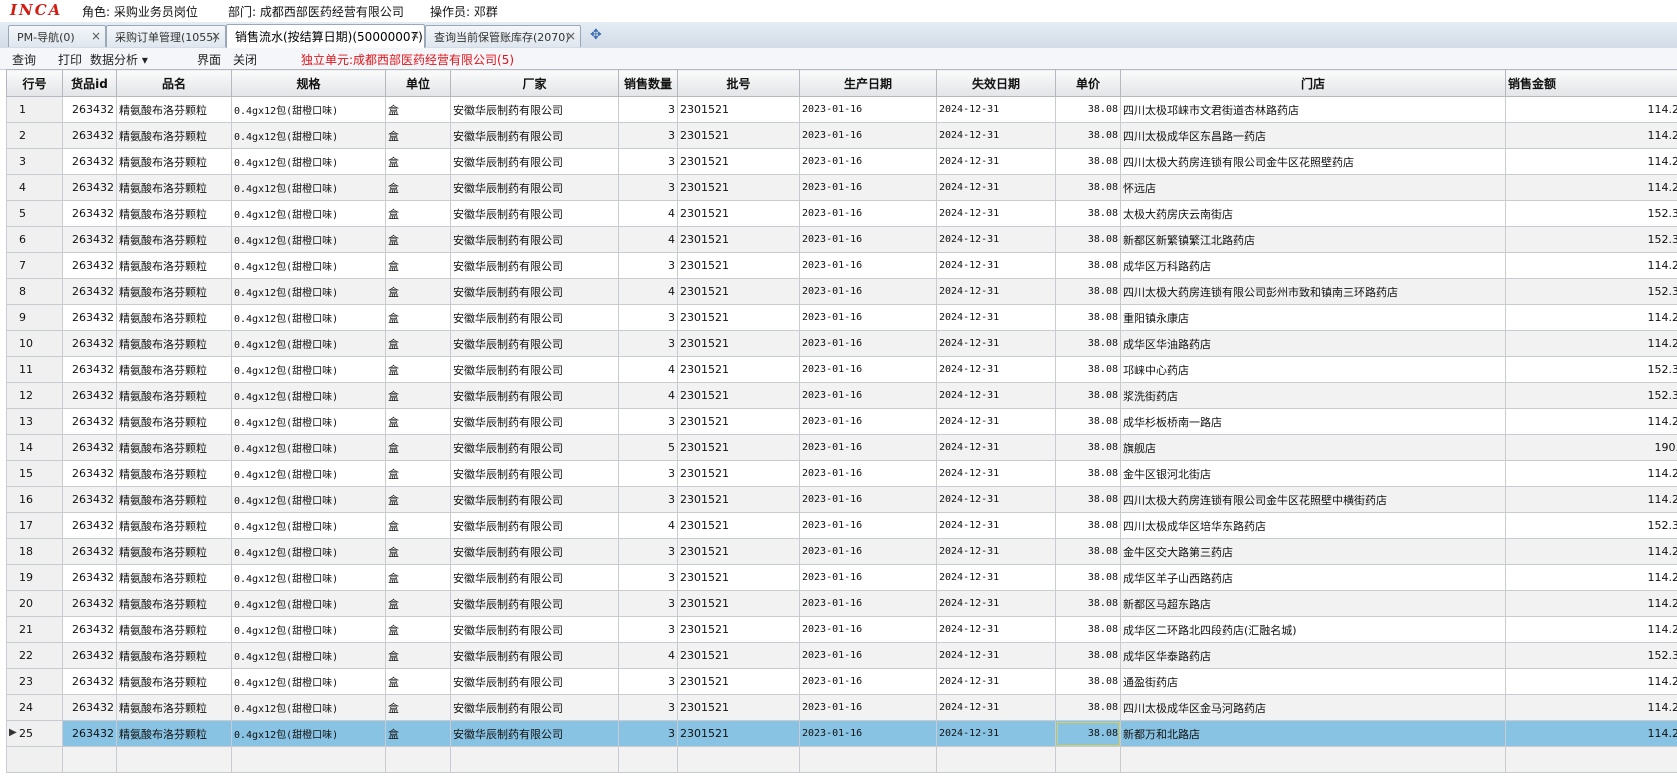 This screenshot has height=782, width=1677. I want to click on cell-n: 12, so click(34, 395).